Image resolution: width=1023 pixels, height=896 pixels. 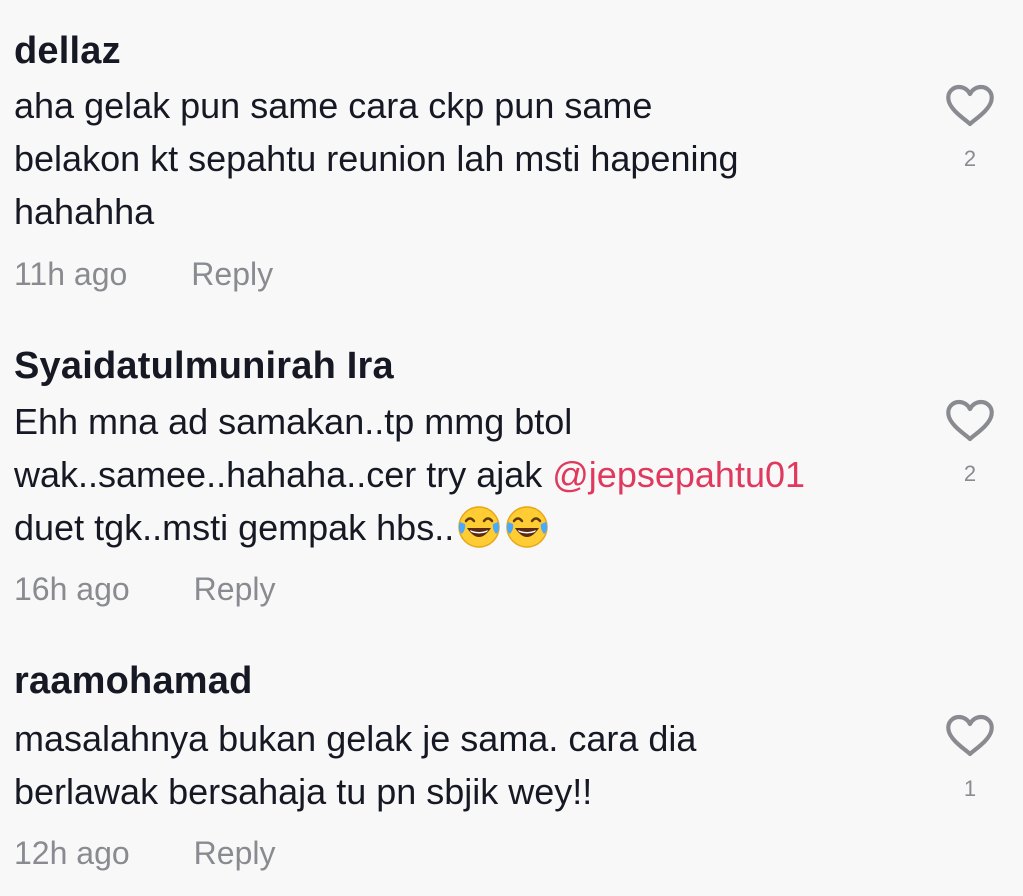 I want to click on comment-username: raamohamad, so click(x=133, y=681).